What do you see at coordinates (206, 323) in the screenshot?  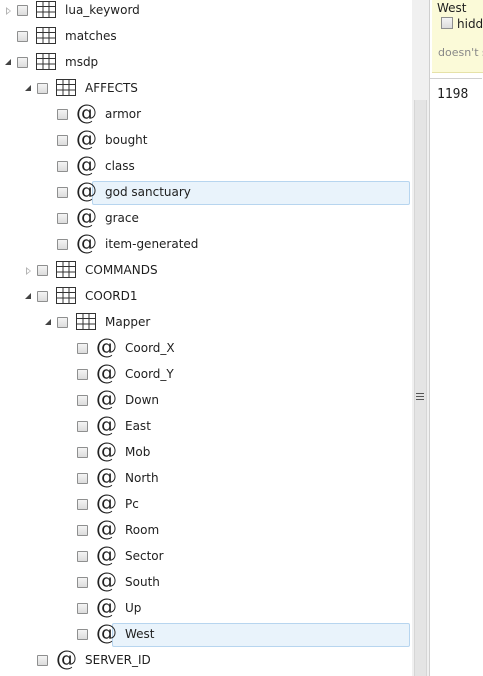 I see `tree-row: Mapper` at bounding box center [206, 323].